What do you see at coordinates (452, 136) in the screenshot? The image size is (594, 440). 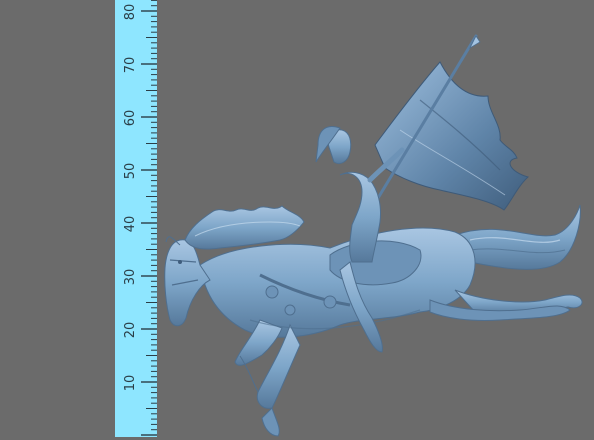 I see `cape-banner` at bounding box center [452, 136].